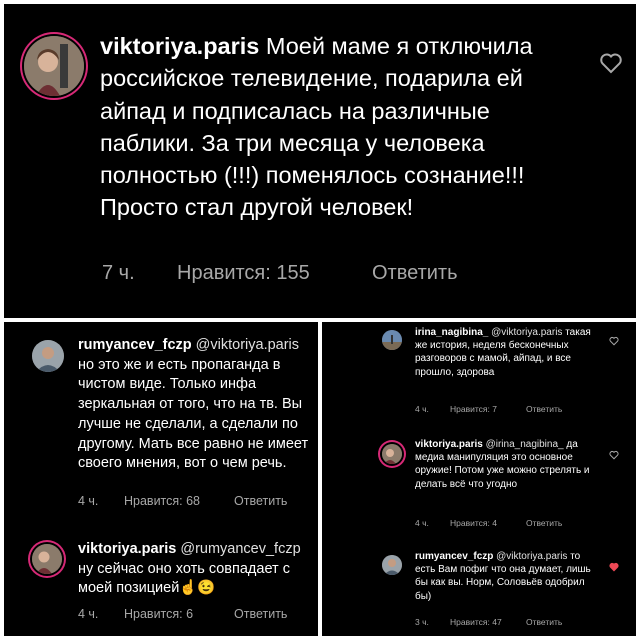  Describe the element at coordinates (415, 273) in the screenshot. I see `main-comment-reply-button: Ответить` at that location.